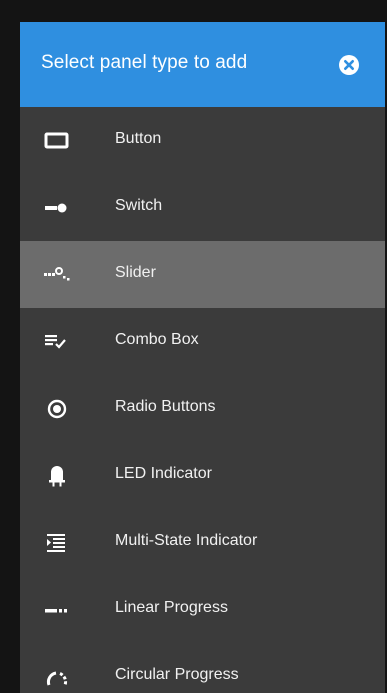  What do you see at coordinates (57, 140) in the screenshot?
I see `button-icon` at bounding box center [57, 140].